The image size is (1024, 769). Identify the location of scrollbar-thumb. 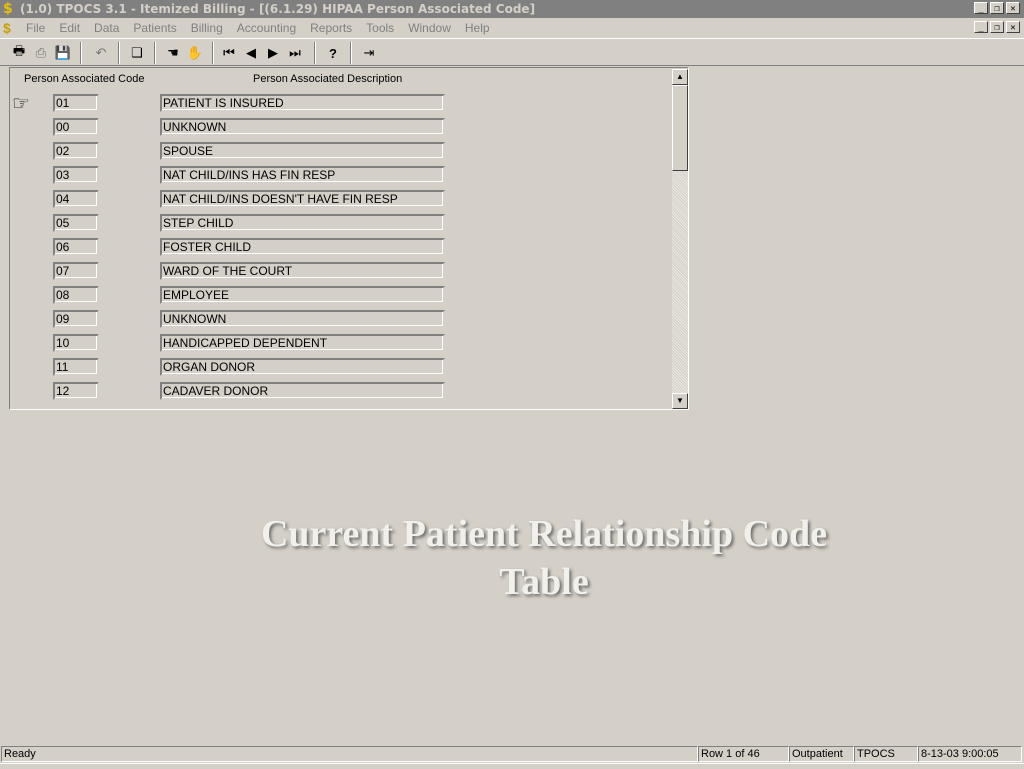
(680, 128).